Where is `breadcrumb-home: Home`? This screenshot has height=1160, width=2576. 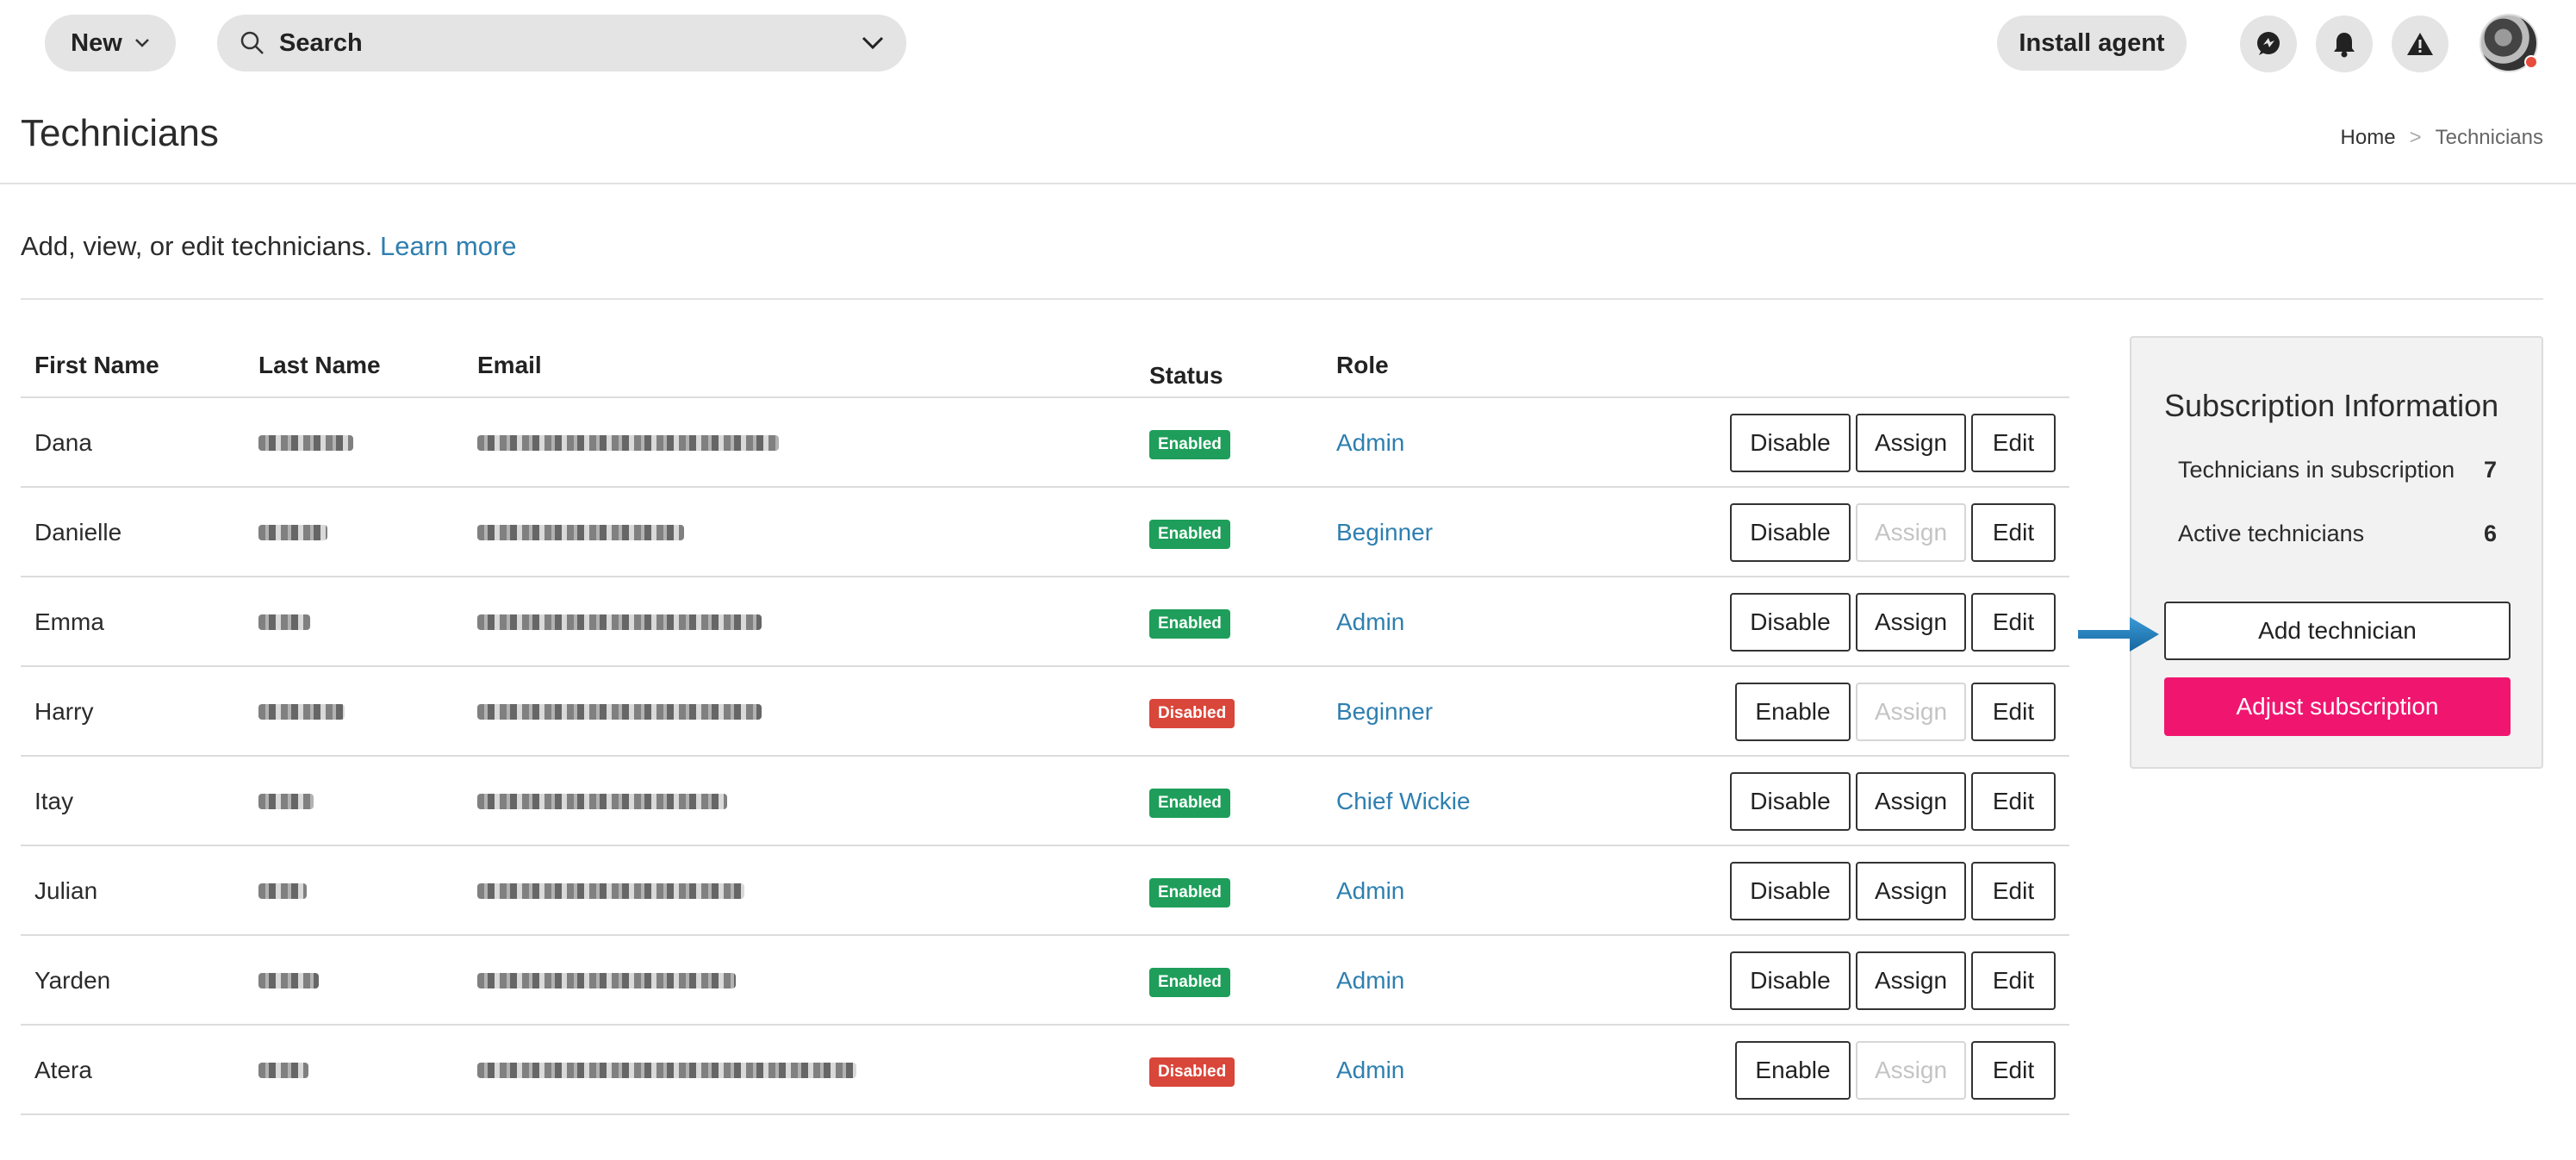 breadcrumb-home: Home is located at coordinates (2368, 138).